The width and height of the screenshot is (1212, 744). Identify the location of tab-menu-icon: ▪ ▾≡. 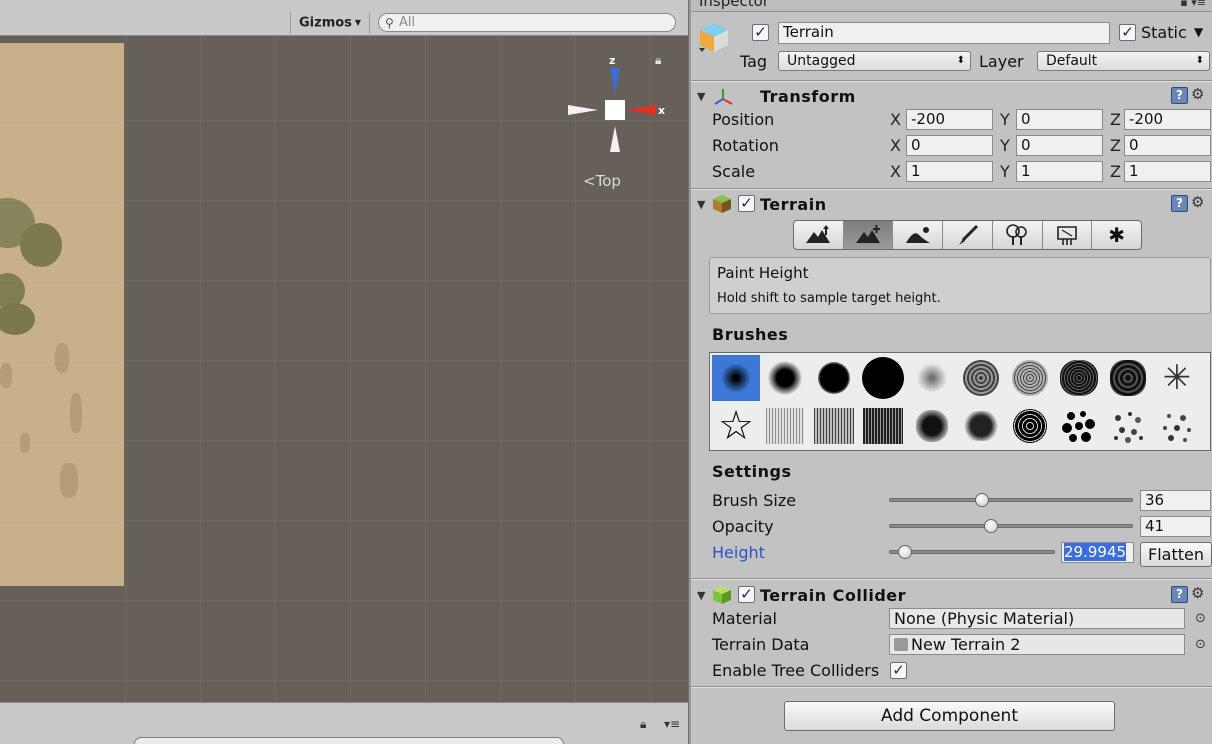
(1193, 4).